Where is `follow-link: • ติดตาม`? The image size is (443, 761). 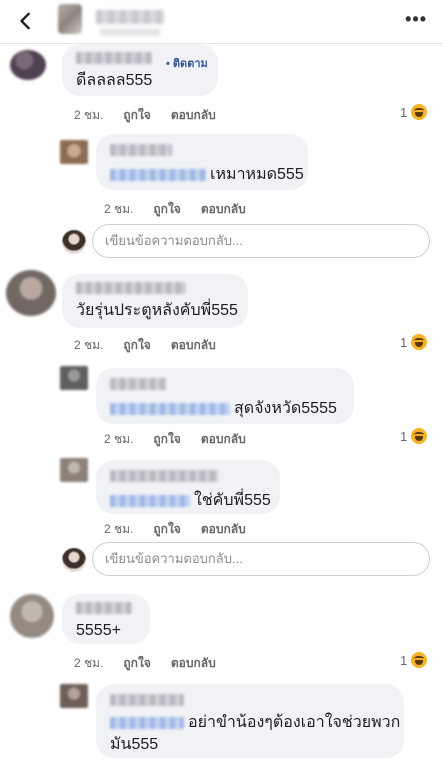
follow-link: • ติดตาม is located at coordinates (187, 63).